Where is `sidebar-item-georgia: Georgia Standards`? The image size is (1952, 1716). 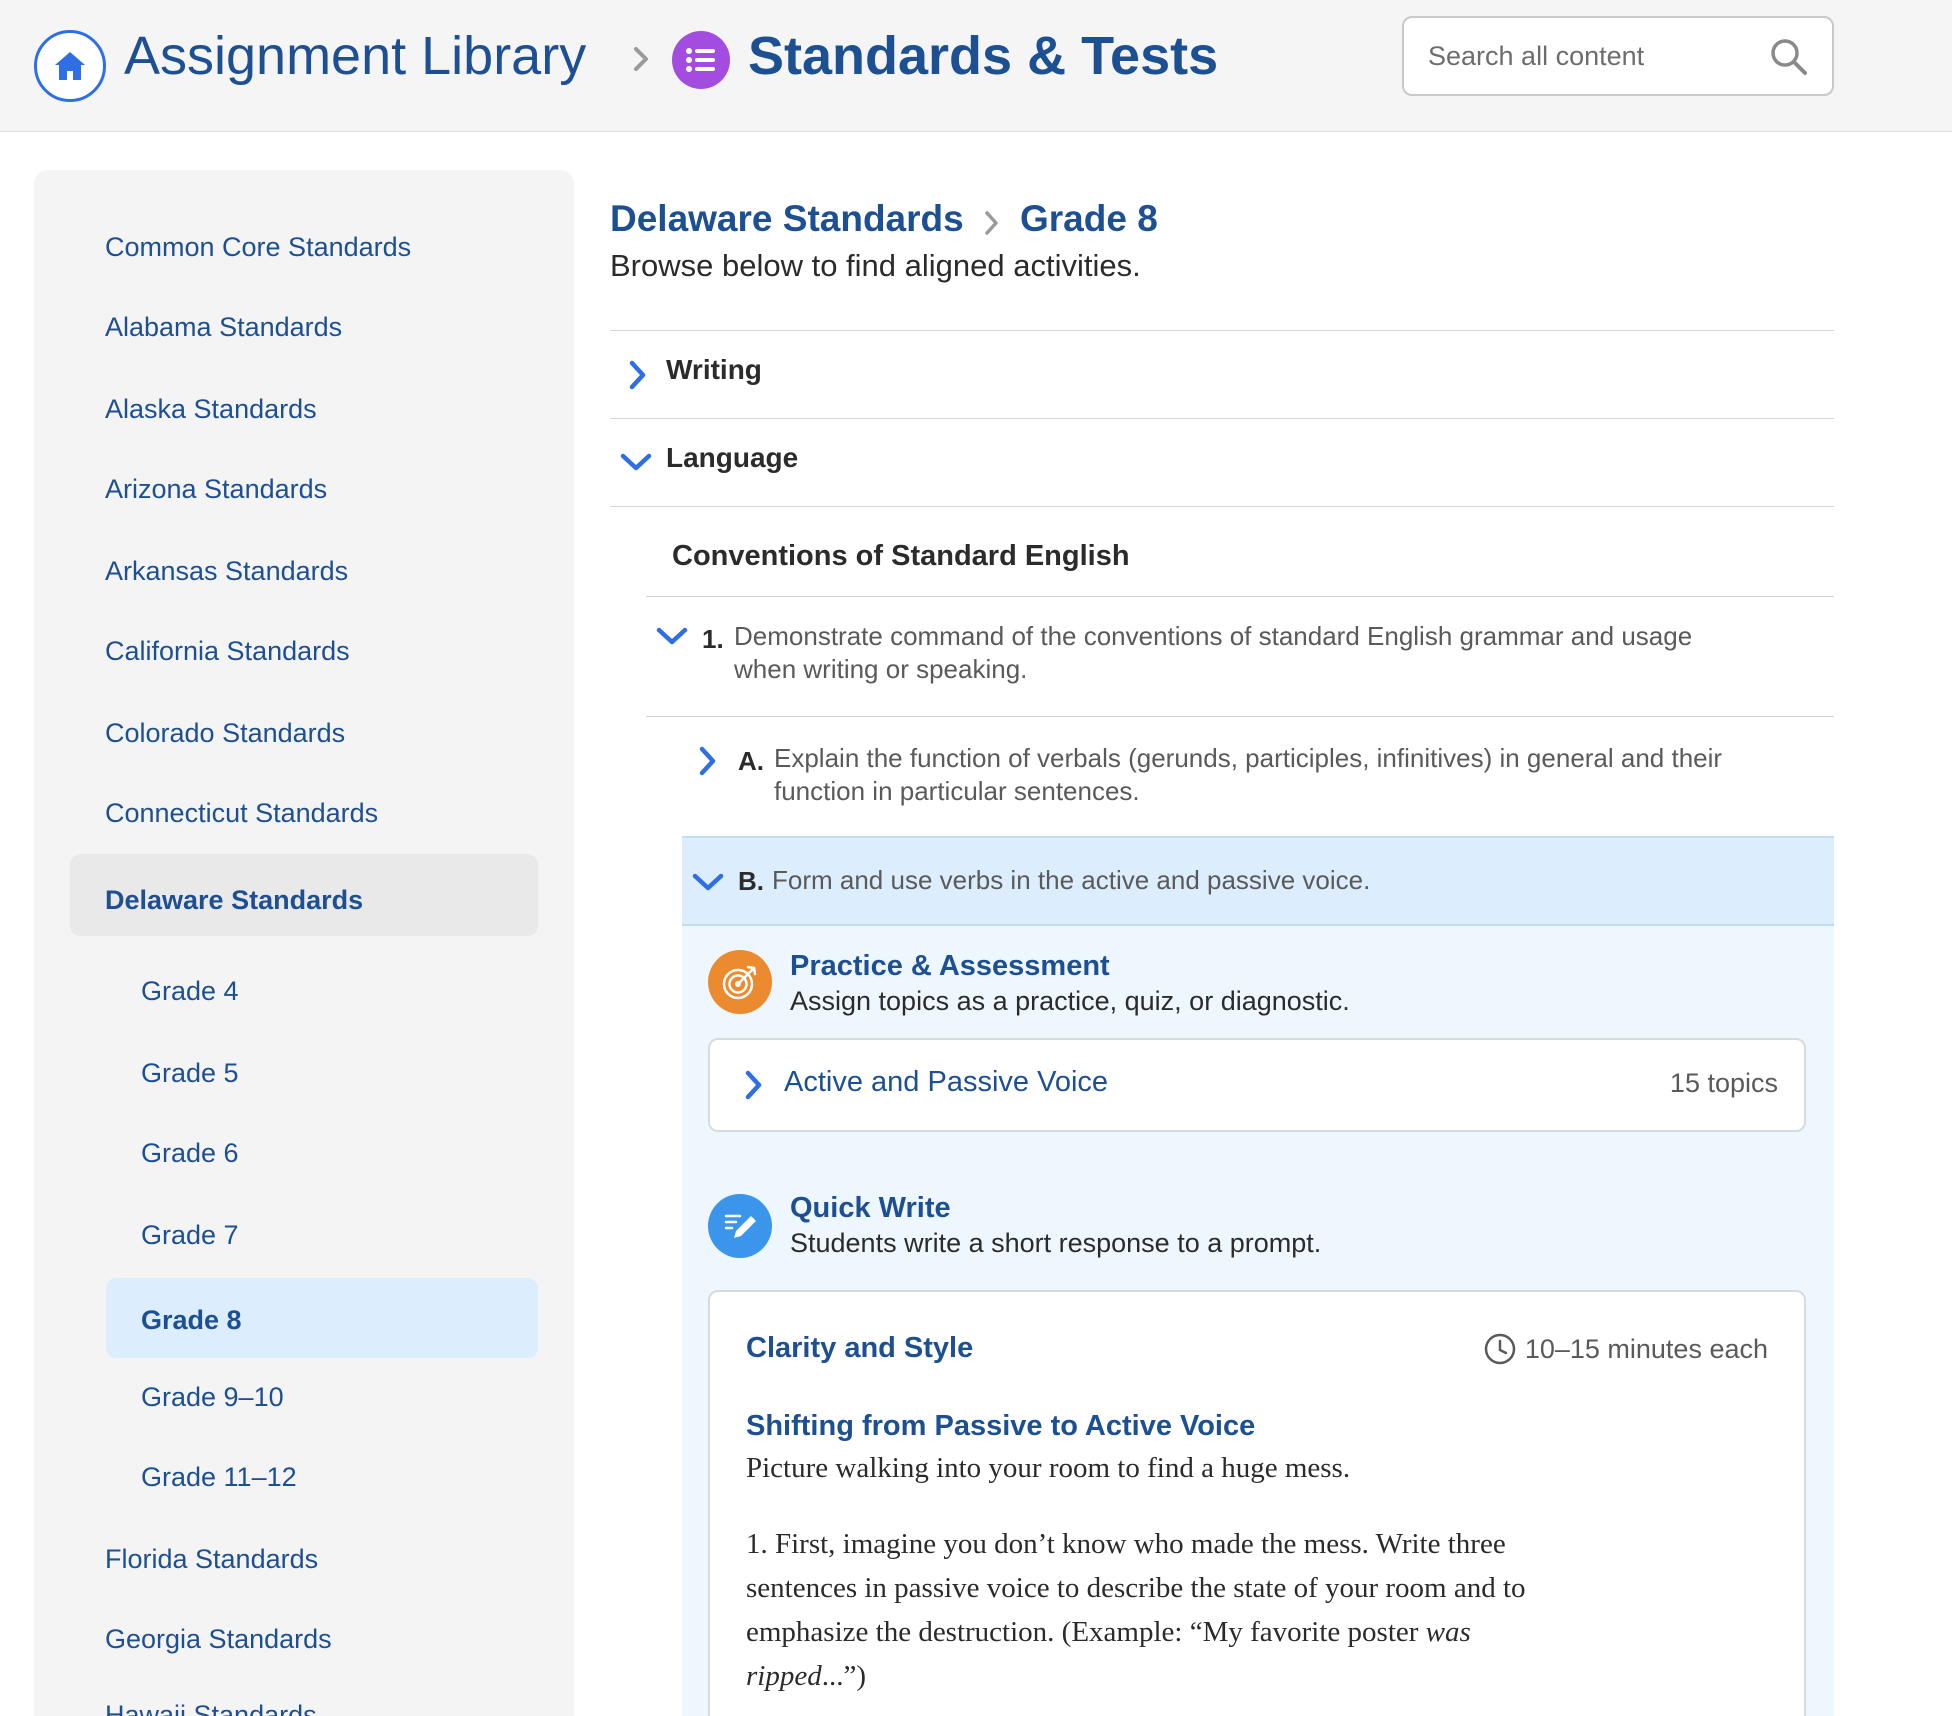
sidebar-item-georgia: Georgia Standards is located at coordinates (218, 1639).